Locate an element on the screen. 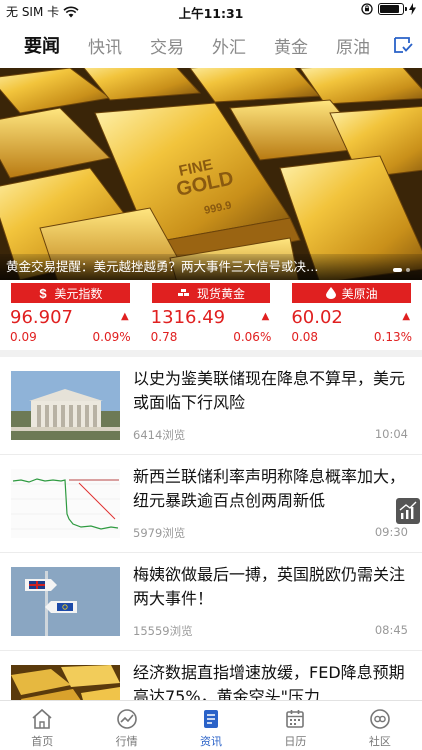 This screenshot has height=750, width=422. banner-page-indicator is located at coordinates (401, 270).